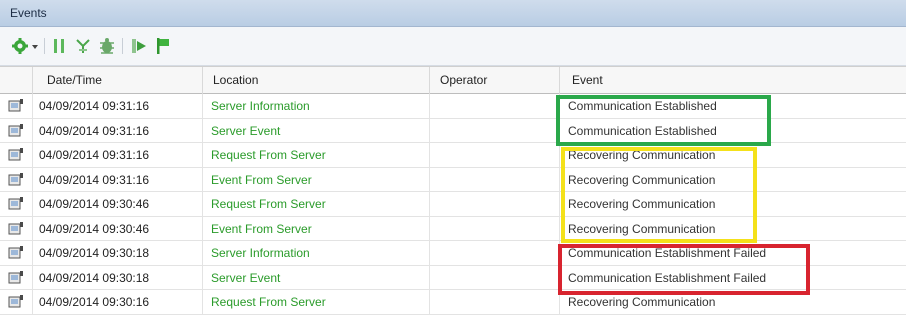  I want to click on antenna-icon, so click(83, 46).